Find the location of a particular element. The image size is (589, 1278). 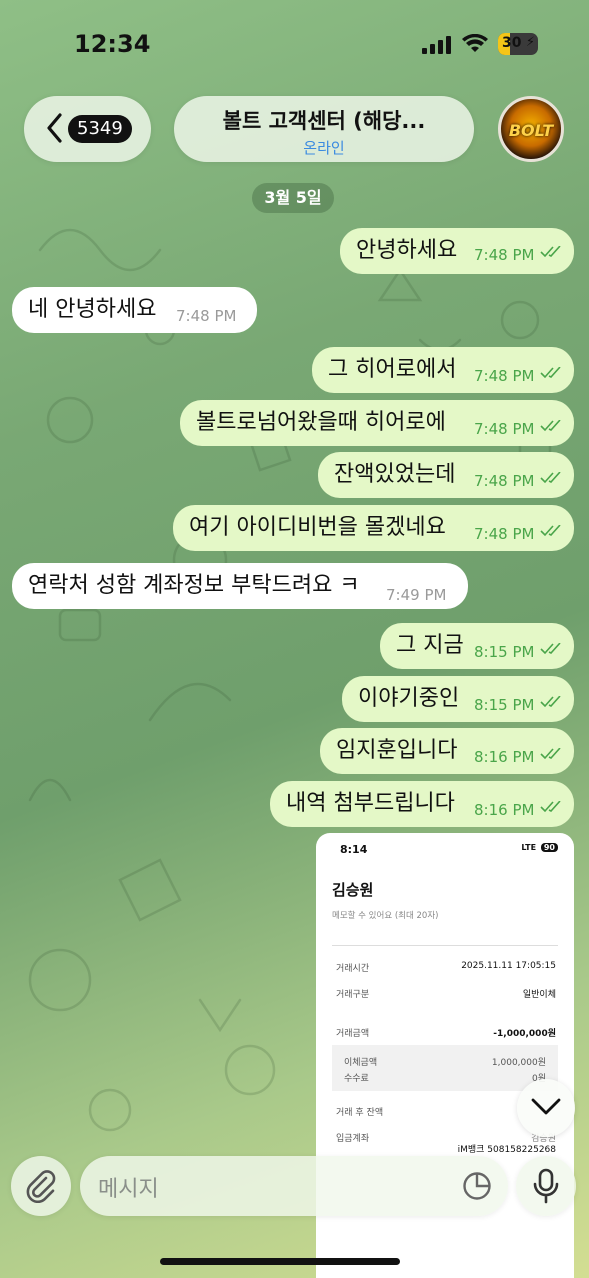

message-bubble: 여기 아이디비번을 몰겠네요 7:48 PM is located at coordinates (373, 528).